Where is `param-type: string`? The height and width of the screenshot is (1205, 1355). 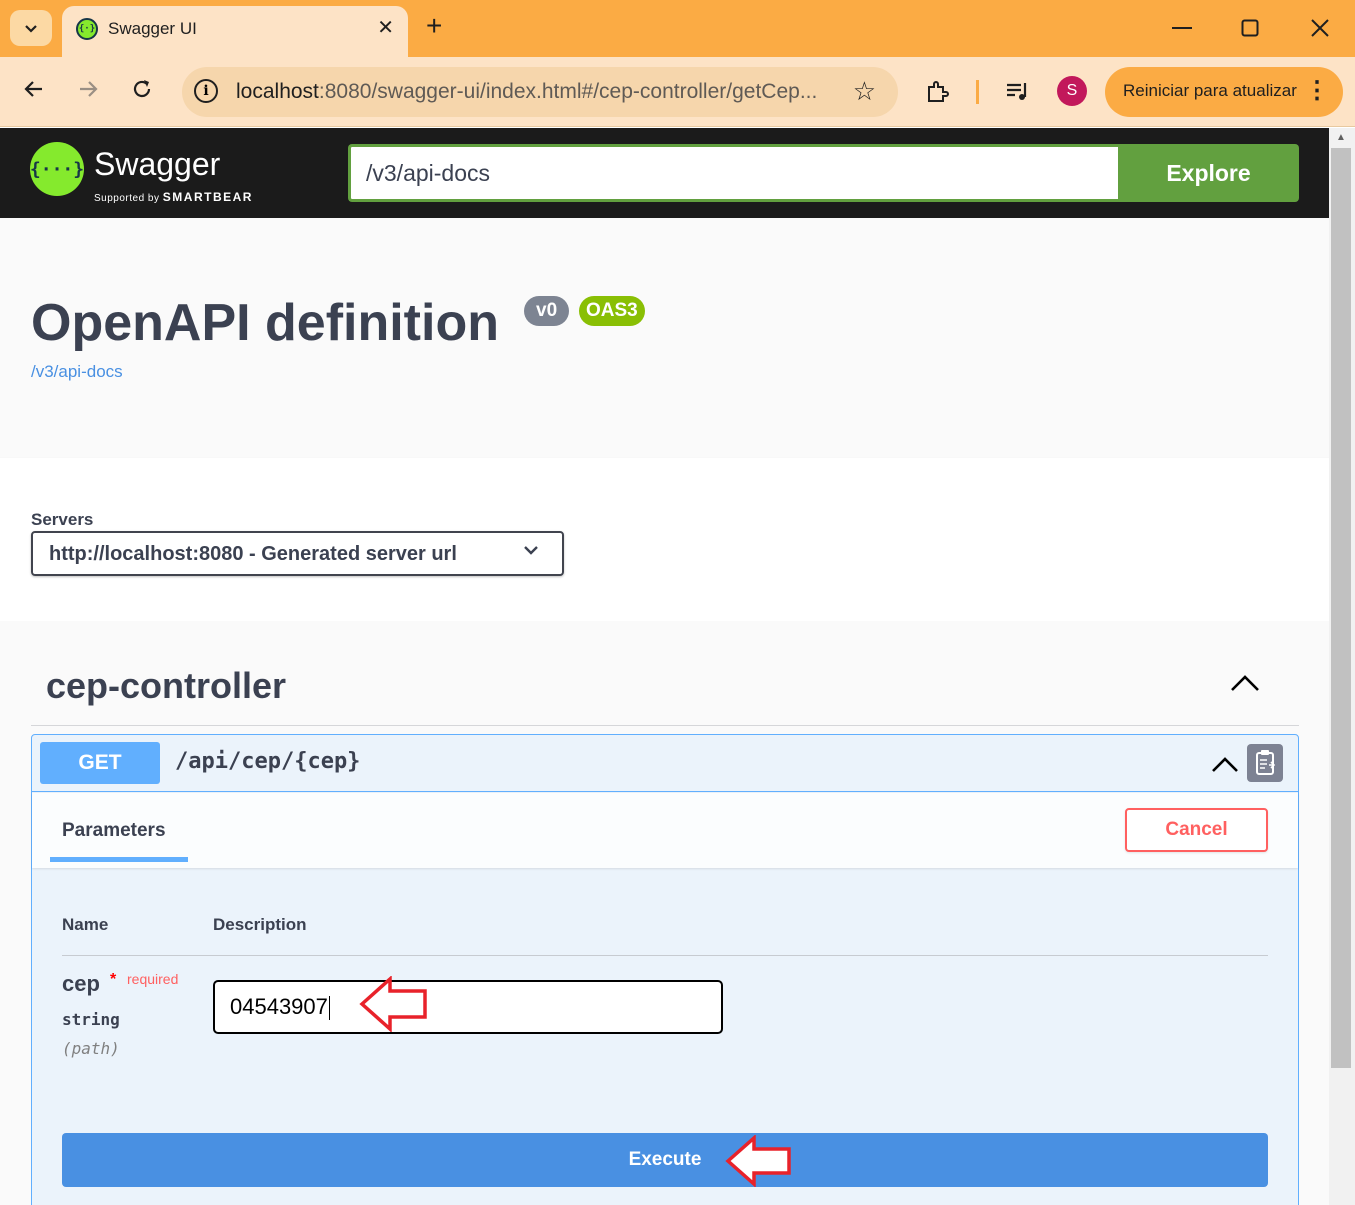 param-type: string is located at coordinates (91, 1019).